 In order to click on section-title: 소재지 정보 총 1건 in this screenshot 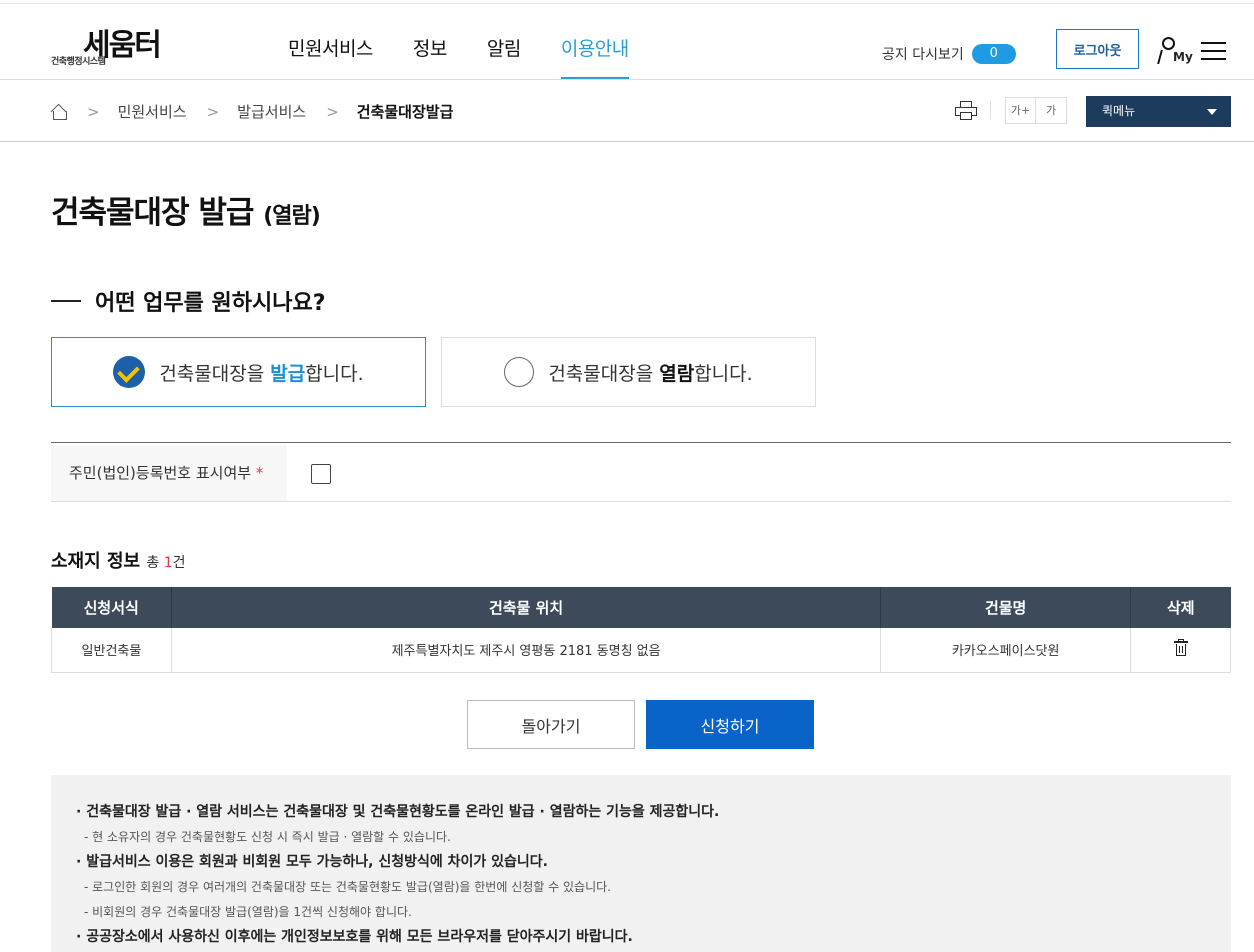, I will do `click(118, 560)`.